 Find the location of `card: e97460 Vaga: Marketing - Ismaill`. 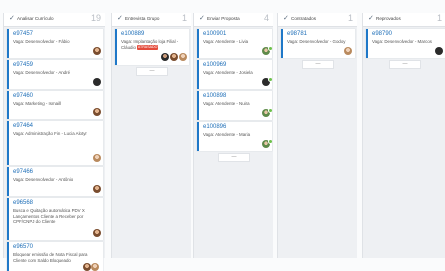

card: e97460 Vaga: Marketing - Ismaill is located at coordinates (55, 105).